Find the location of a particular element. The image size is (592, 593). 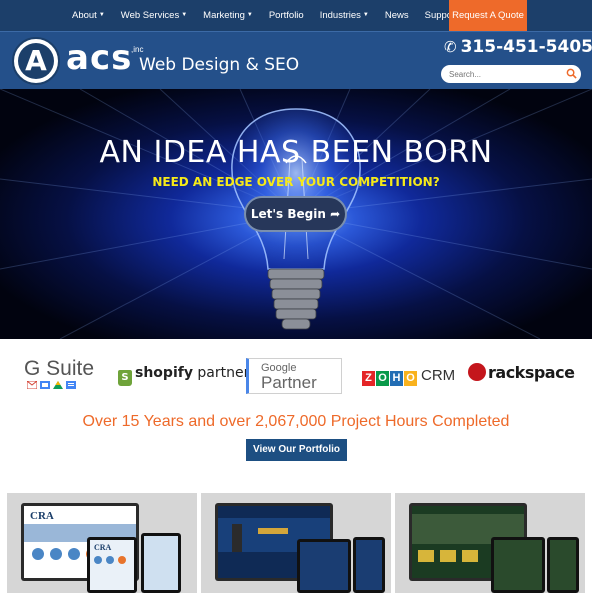

google-partner-badge: Google Partner is located at coordinates (294, 376).